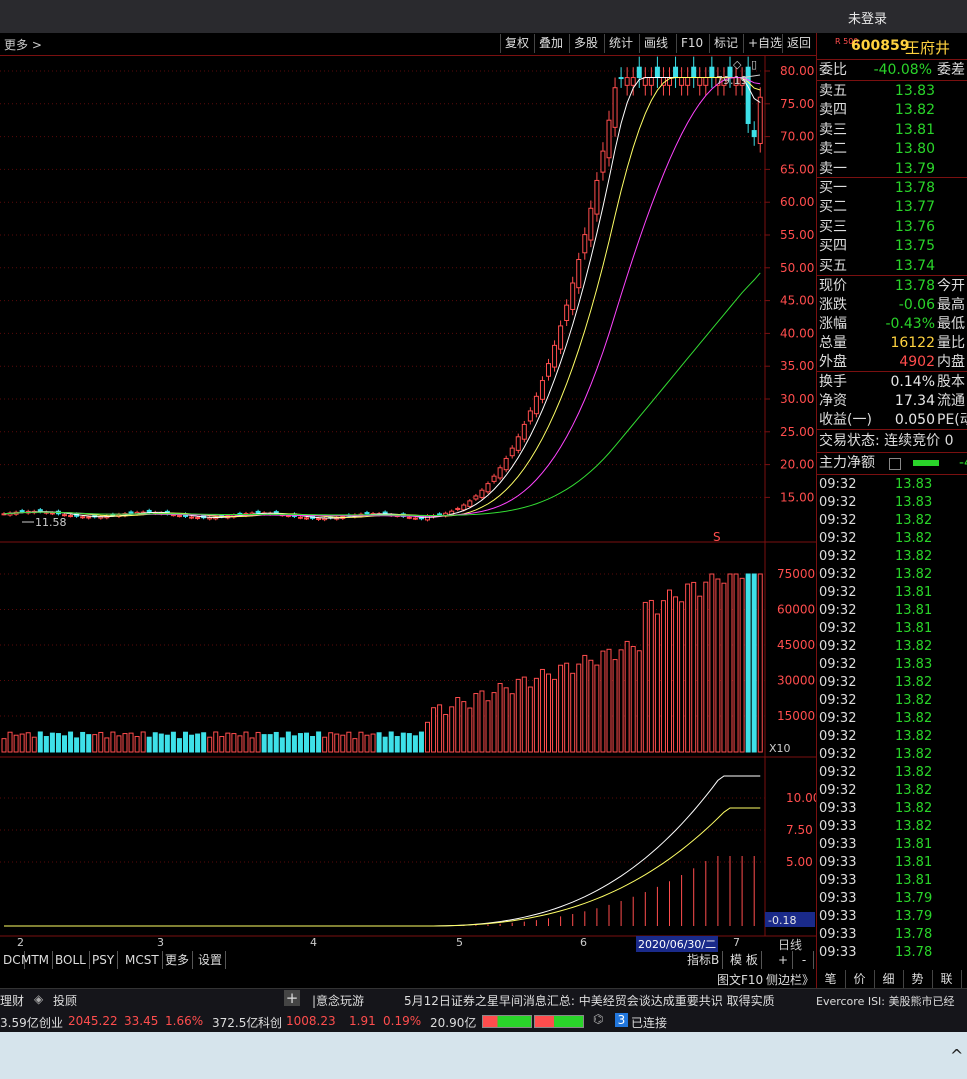  What do you see at coordinates (36, 960) in the screenshot?
I see `tab-mtm: MTM` at bounding box center [36, 960].